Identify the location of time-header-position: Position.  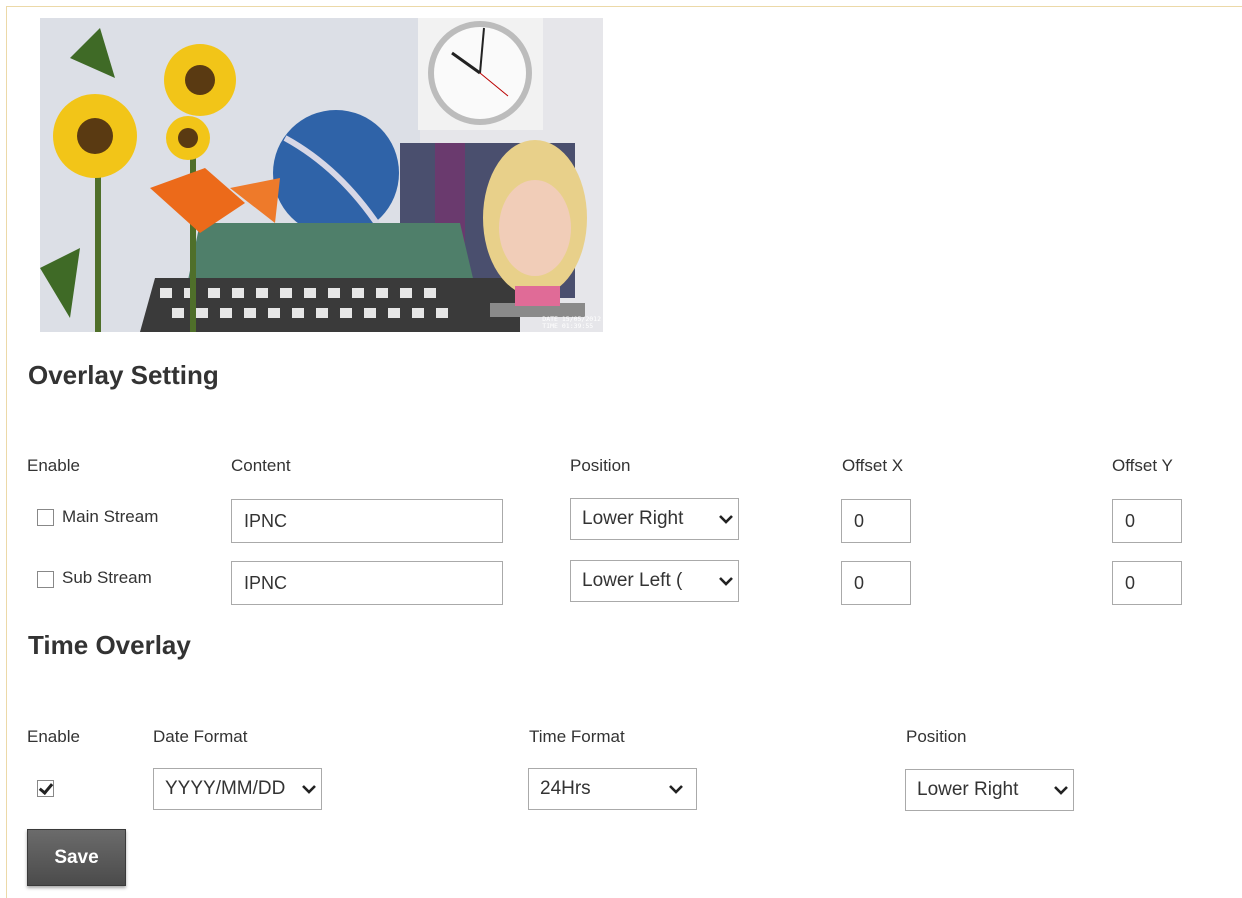
(936, 736).